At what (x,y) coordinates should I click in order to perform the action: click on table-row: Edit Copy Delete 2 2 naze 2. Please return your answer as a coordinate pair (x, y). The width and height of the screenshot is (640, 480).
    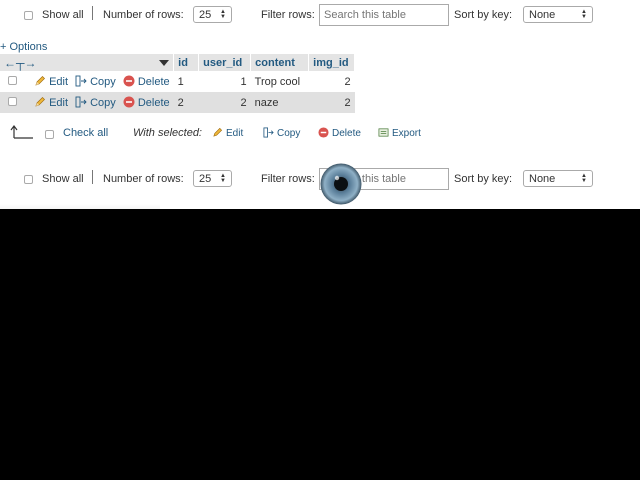
    Looking at the image, I should click on (177, 102).